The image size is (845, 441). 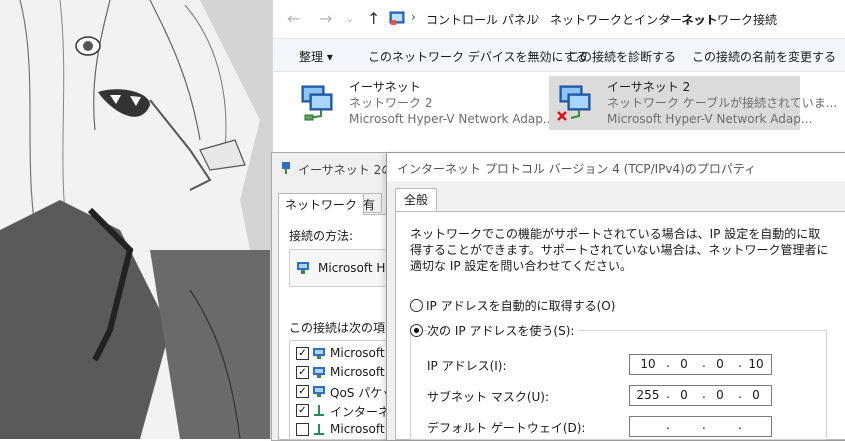 I want to click on forward-arrow-icon: →, so click(x=325, y=18).